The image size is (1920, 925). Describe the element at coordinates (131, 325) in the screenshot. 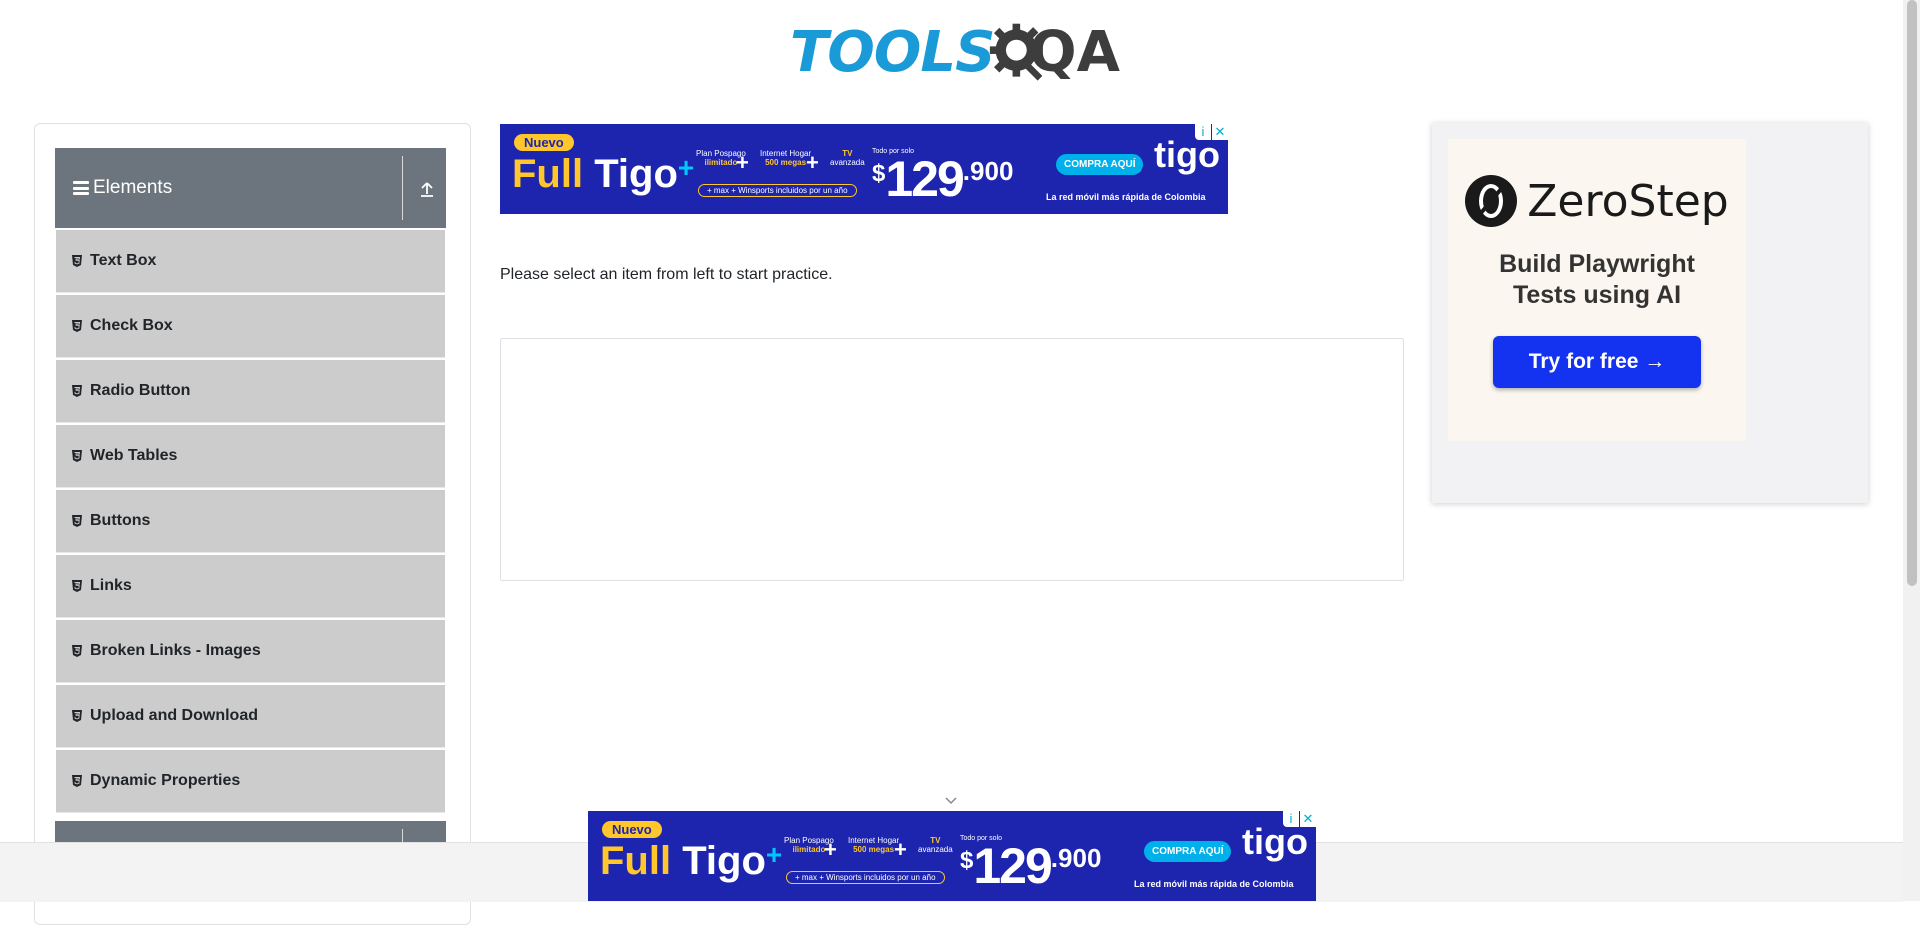

I see `menu-item-label: Check Box` at that location.